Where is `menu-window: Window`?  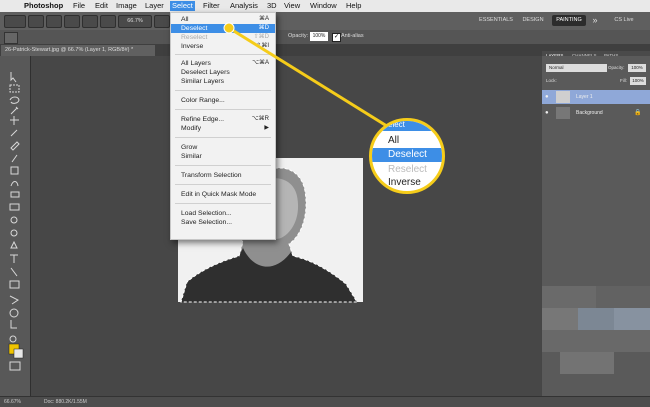
menu-window: Window is located at coordinates (323, 6).